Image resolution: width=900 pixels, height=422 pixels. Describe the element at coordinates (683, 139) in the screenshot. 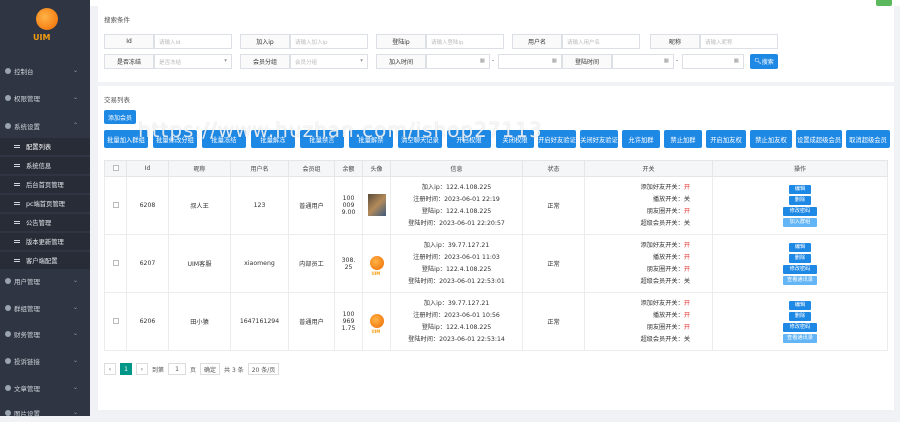

I see `forbid-join-group-button: 禁止加群` at that location.